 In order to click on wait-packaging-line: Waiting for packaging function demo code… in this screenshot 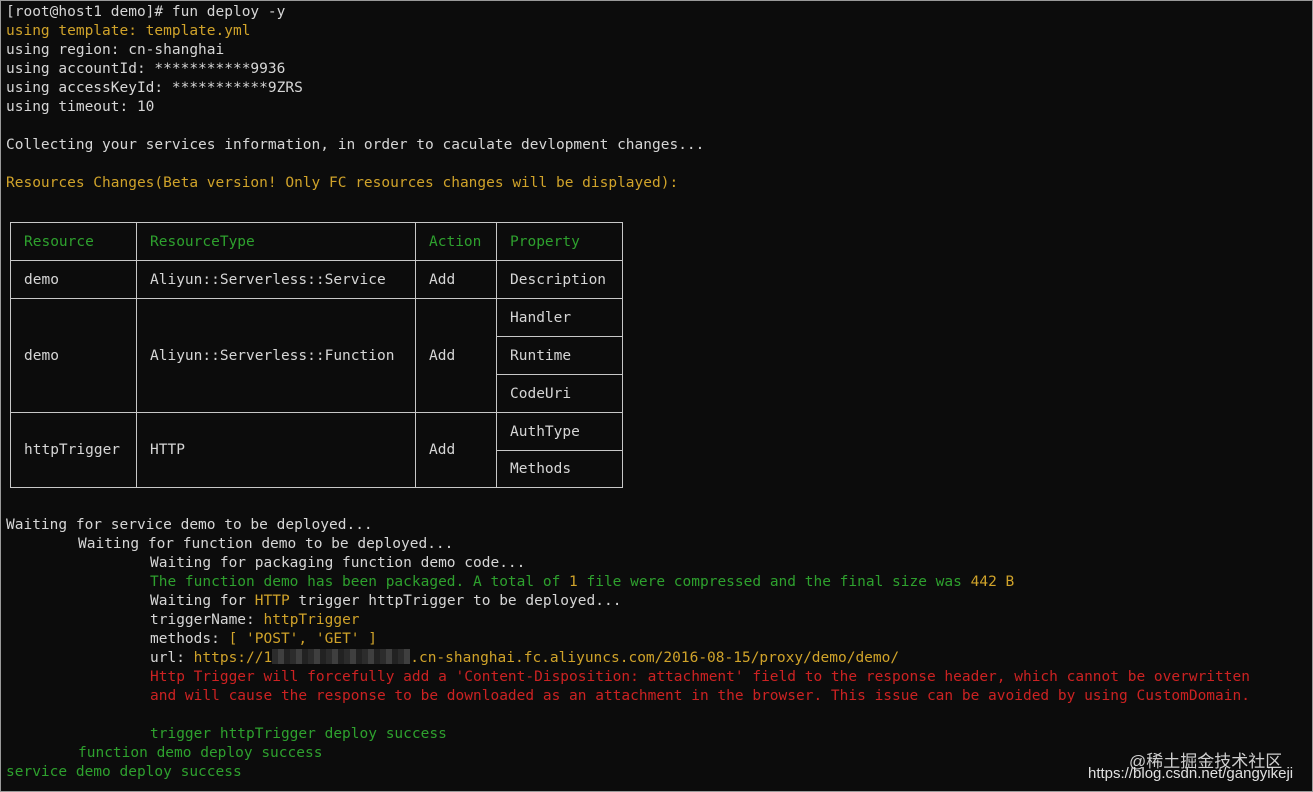, I will do `click(338, 563)`.